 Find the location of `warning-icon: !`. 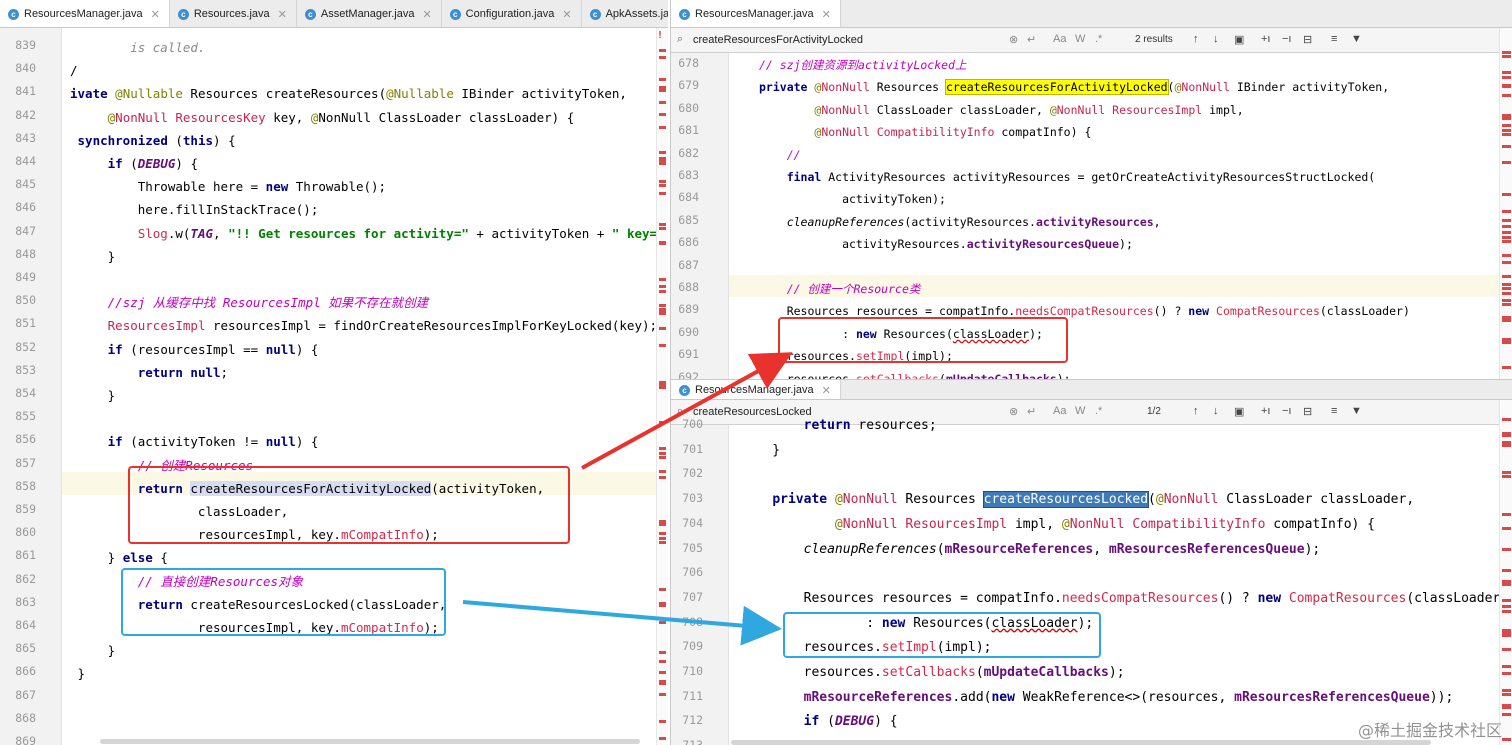

warning-icon: ! is located at coordinates (660, 35).